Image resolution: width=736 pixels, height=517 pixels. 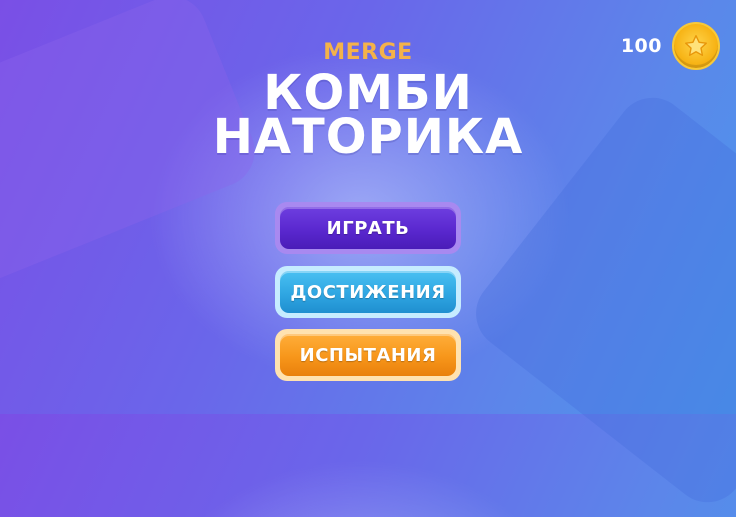 I want to click on achievements-button-label: ДОСТИЖЕНИЯ, so click(x=368, y=292).